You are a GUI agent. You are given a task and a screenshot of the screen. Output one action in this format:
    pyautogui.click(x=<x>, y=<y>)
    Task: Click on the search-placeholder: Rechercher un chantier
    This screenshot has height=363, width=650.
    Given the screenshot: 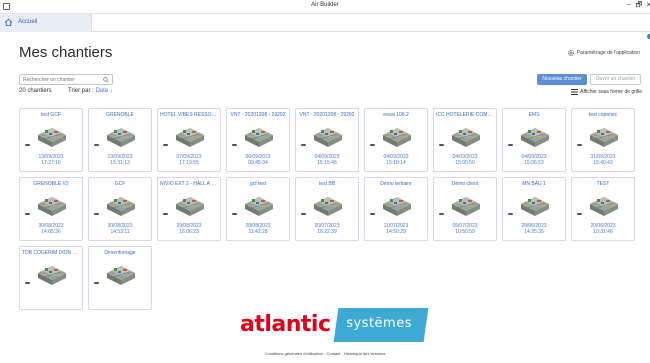 What is the action you would take?
    pyautogui.click(x=49, y=80)
    